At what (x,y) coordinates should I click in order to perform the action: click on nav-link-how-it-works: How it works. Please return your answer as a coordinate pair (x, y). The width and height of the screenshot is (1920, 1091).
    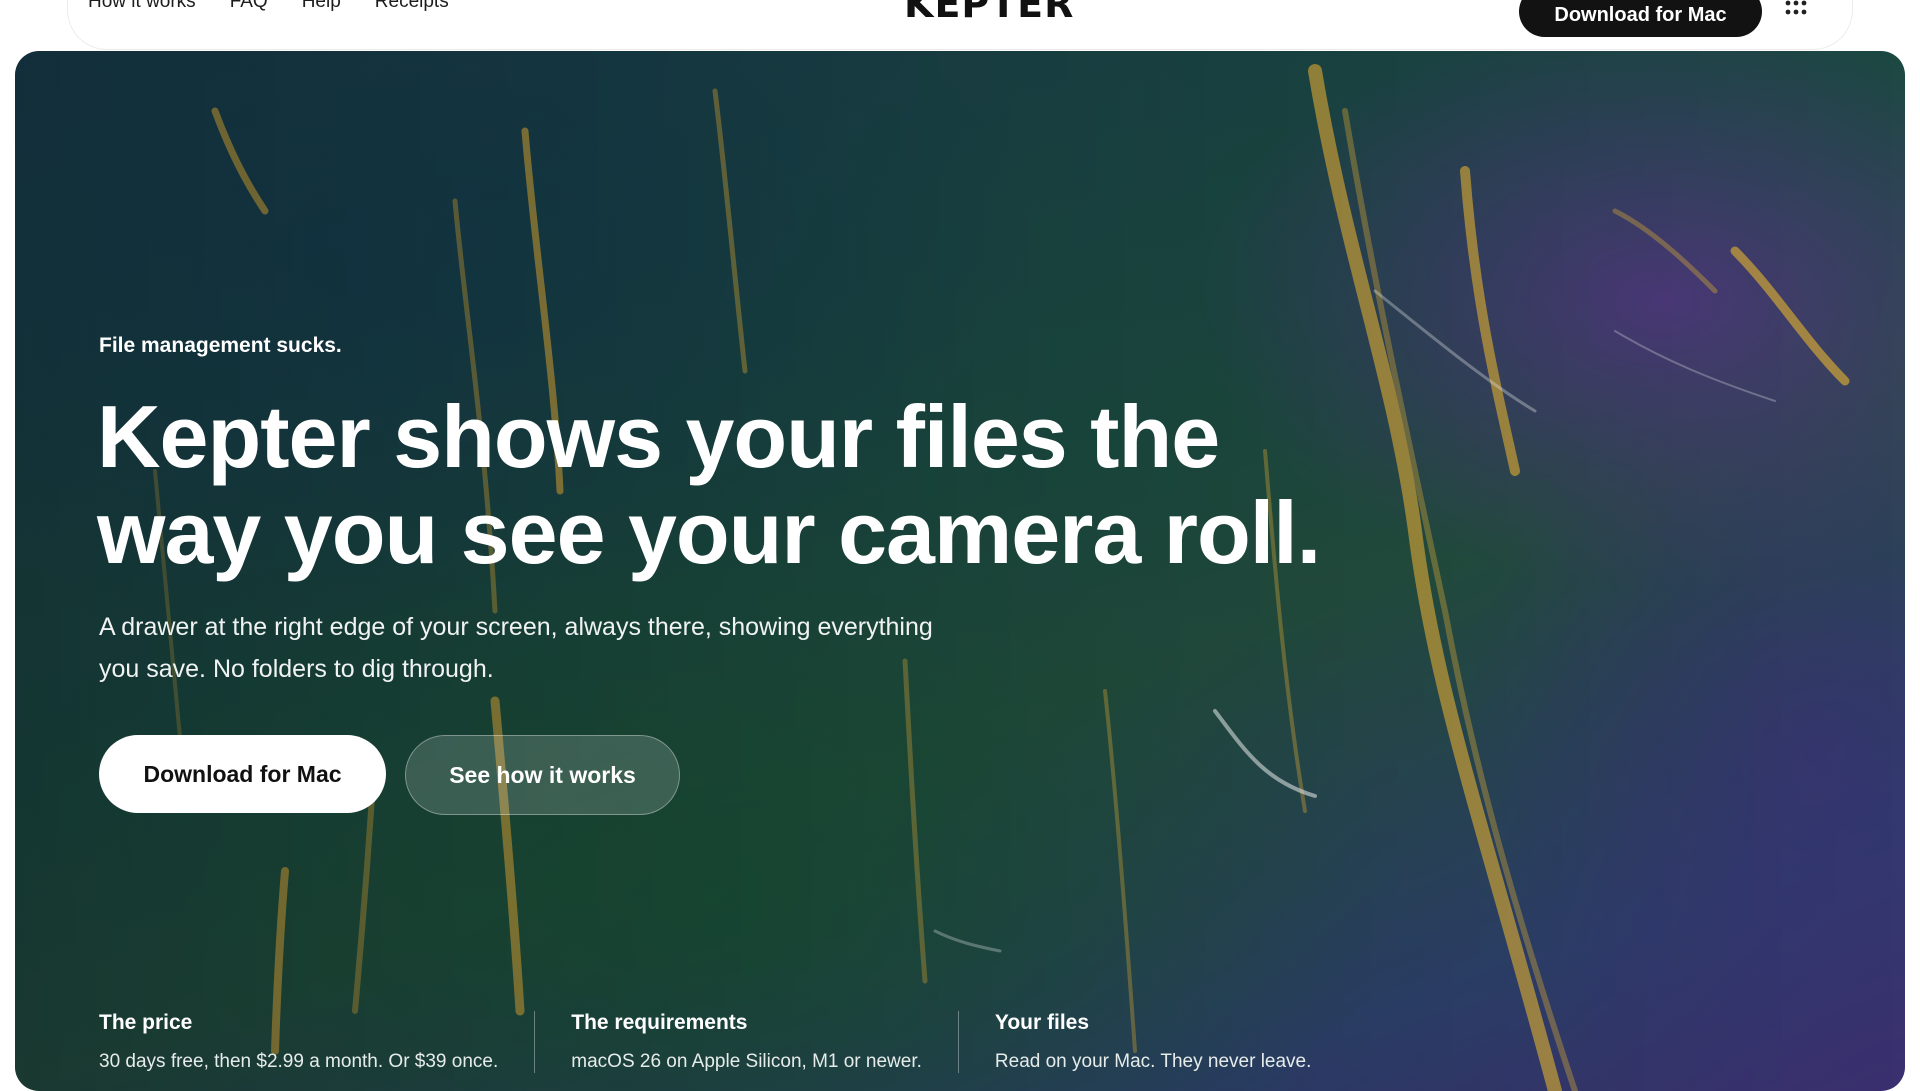
    Looking at the image, I should click on (142, 6).